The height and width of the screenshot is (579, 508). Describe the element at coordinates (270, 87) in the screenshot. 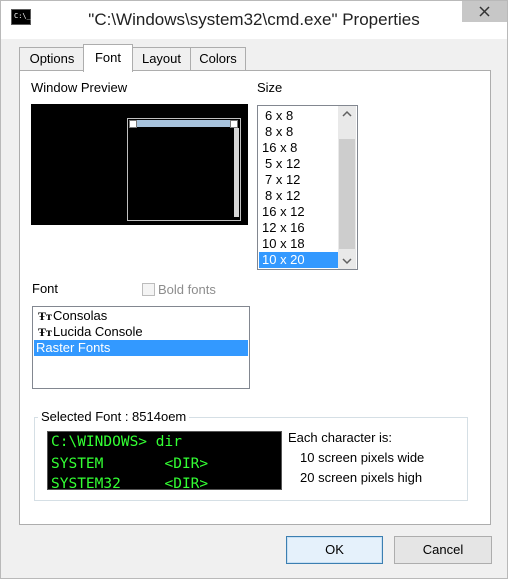

I see `size-label: Size` at that location.